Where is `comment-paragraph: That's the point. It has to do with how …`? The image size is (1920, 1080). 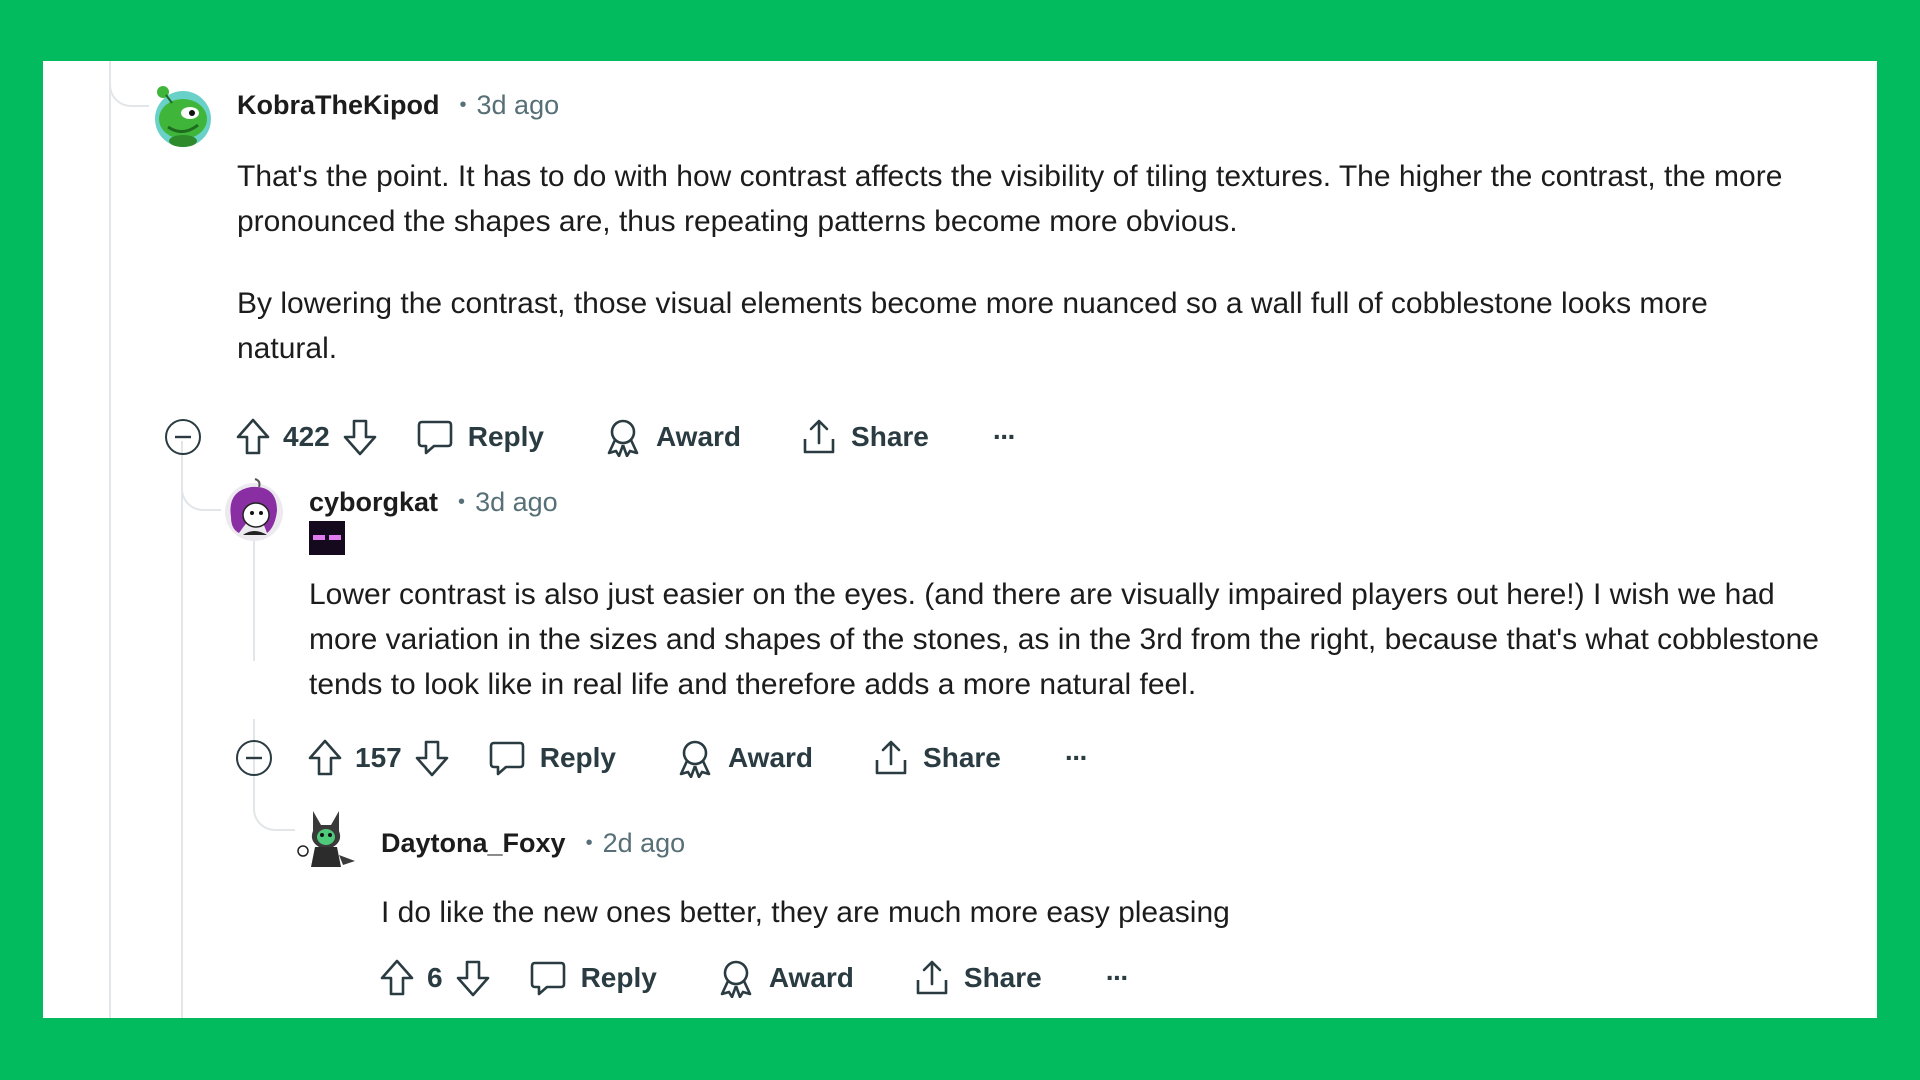
comment-paragraph: That's the point. It has to do with how … is located at coordinates (1010, 199).